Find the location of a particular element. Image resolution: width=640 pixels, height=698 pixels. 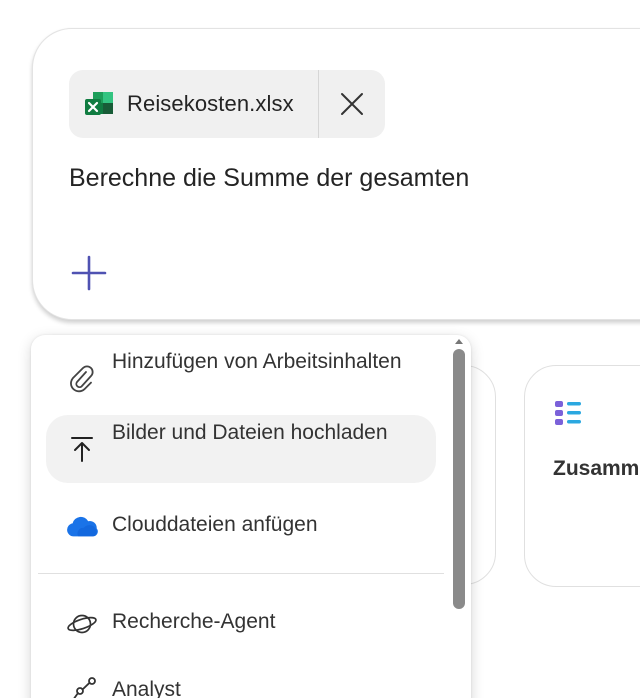

plus-icon is located at coordinates (89, 273).